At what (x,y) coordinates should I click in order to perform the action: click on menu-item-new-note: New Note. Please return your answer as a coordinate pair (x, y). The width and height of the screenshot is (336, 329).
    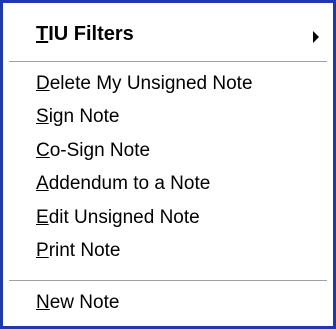
    Looking at the image, I should click on (77, 303).